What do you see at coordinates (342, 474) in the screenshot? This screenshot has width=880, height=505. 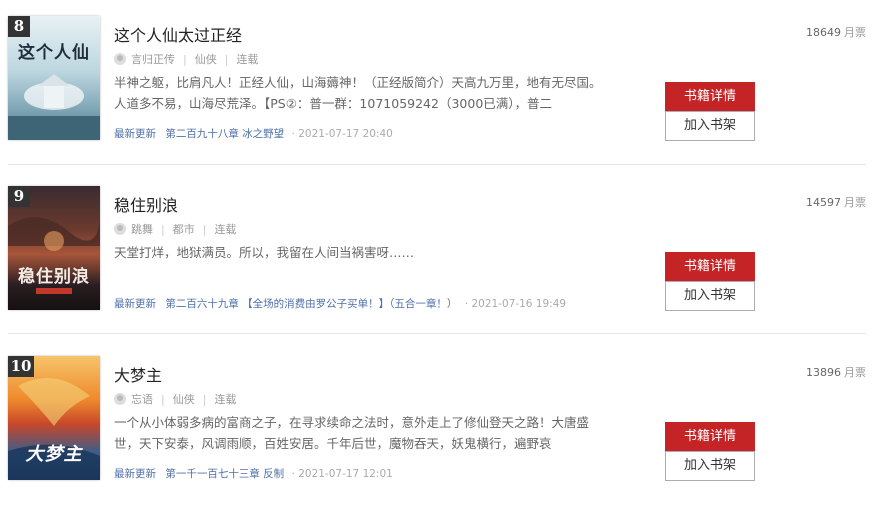 I see `update-time: · 2021-07-17 12:01` at bounding box center [342, 474].